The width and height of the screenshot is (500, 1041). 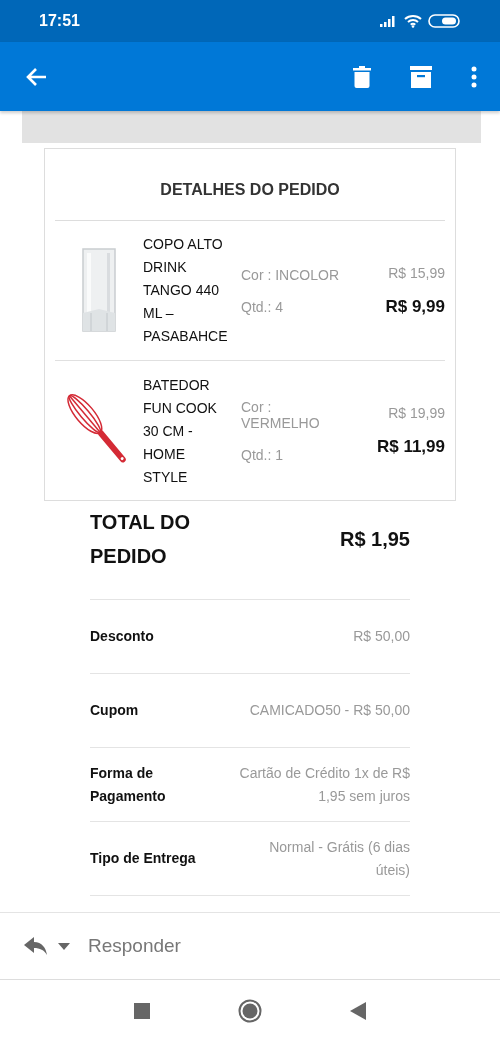 I want to click on archive-box-icon, so click(x=421, y=76).